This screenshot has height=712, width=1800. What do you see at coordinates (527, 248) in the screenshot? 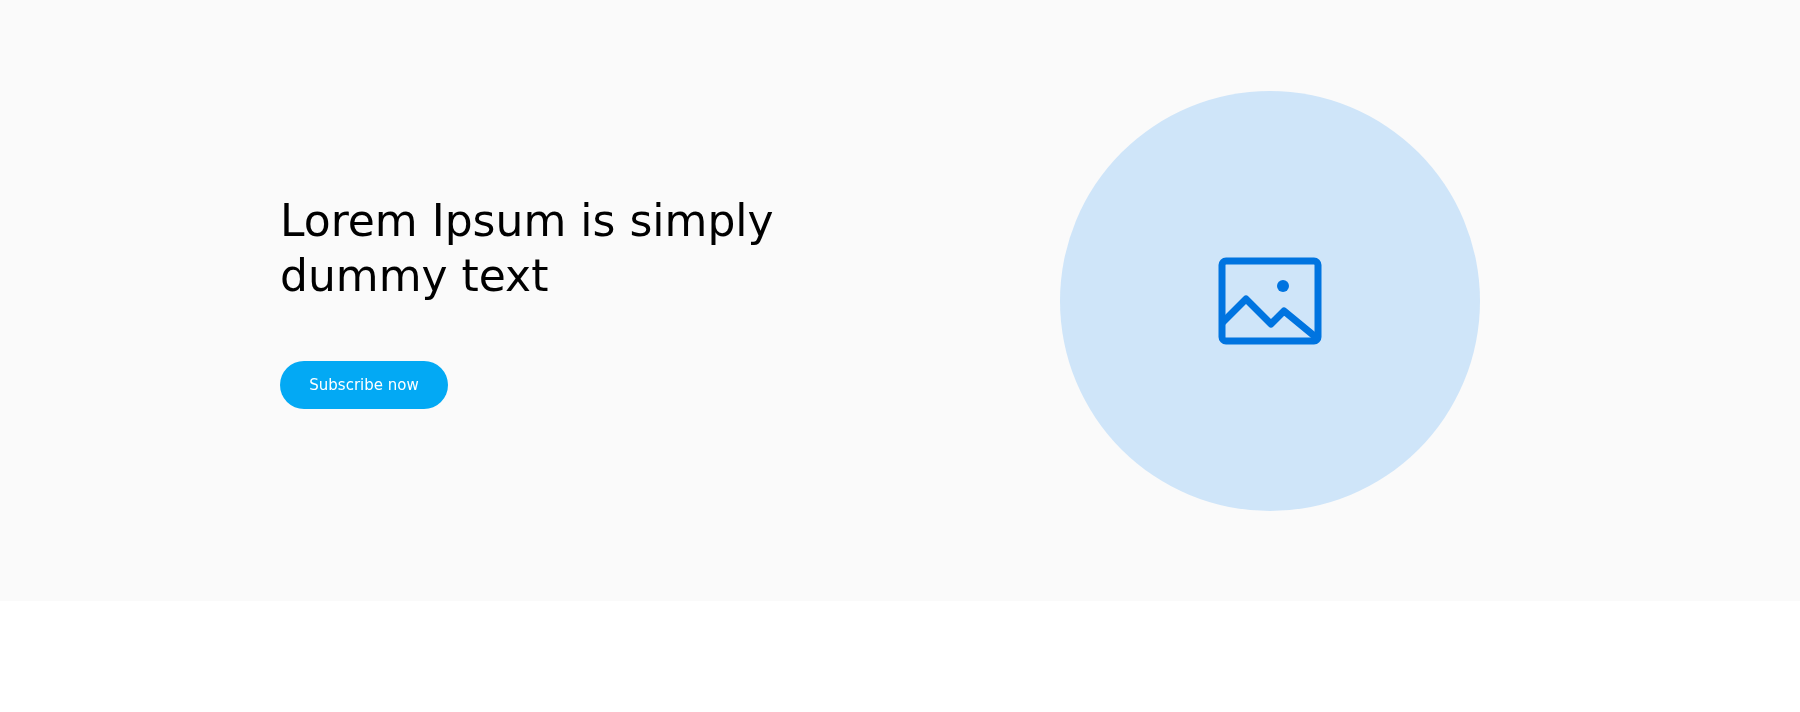
I see `hero-heading: Lorem Ipsum is simply dummy text` at bounding box center [527, 248].